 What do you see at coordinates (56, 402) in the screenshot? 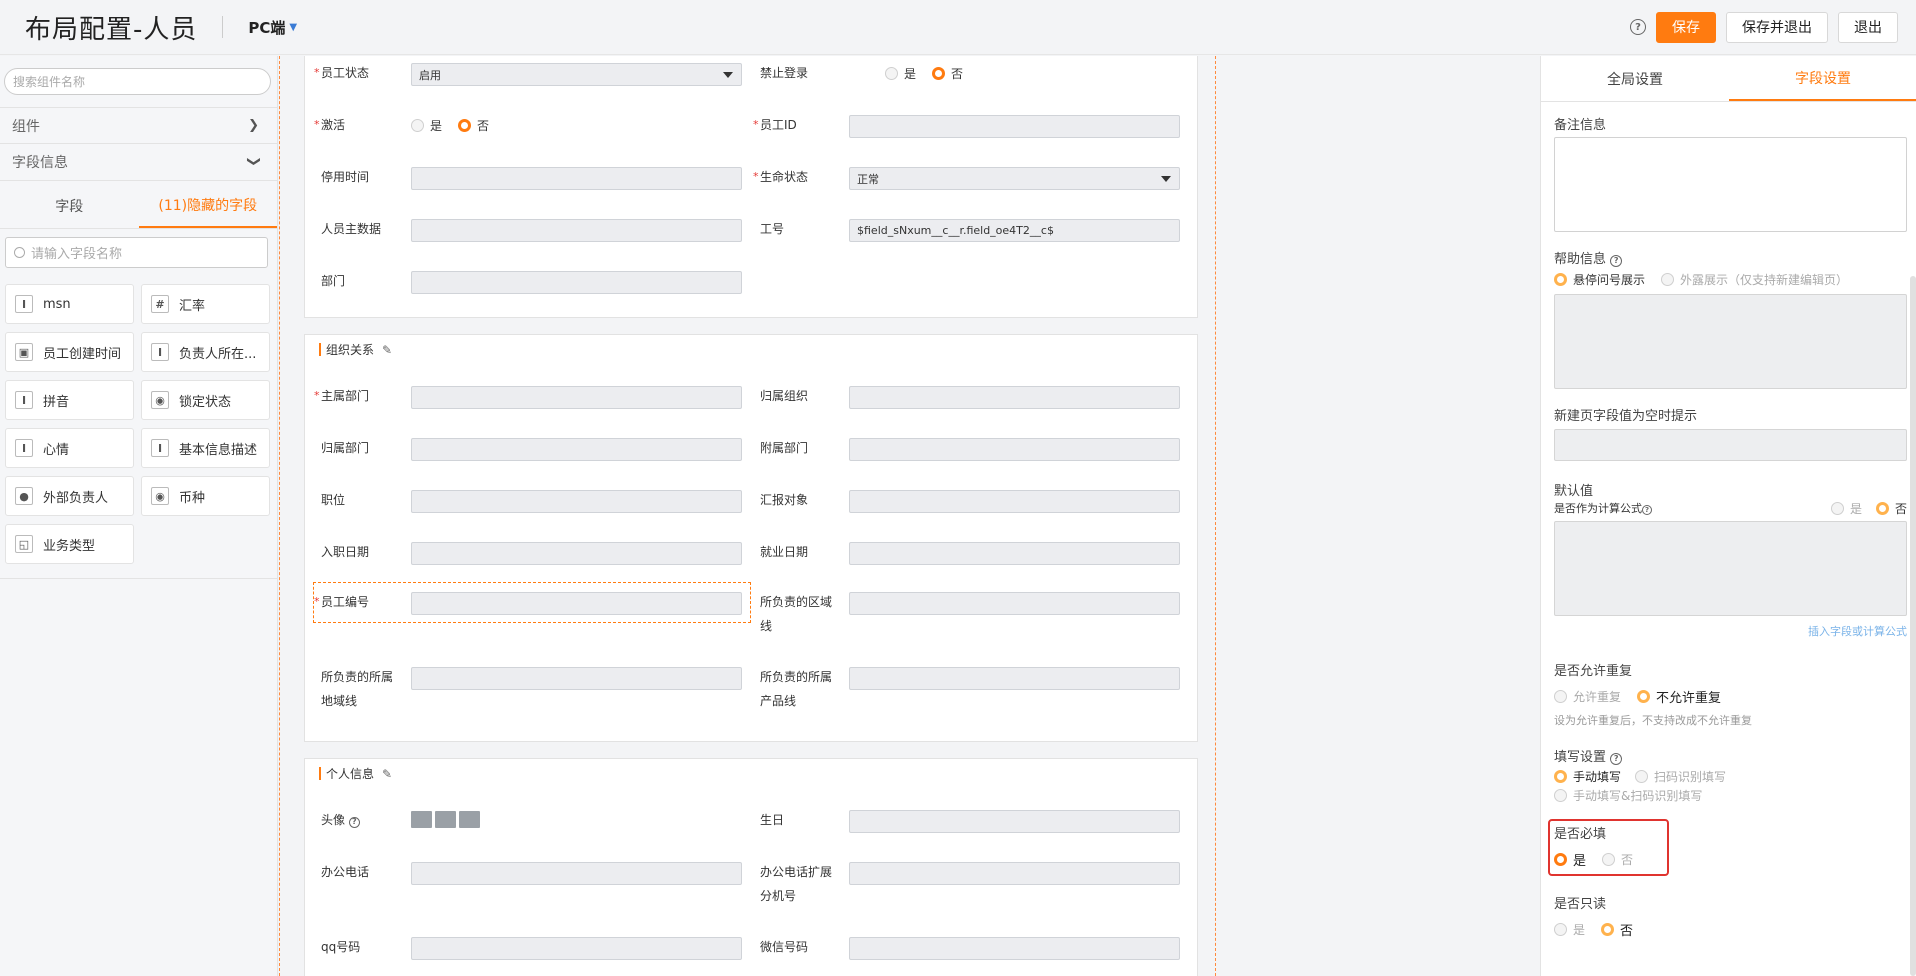
I see `field-chip-label: 拼音` at bounding box center [56, 402].